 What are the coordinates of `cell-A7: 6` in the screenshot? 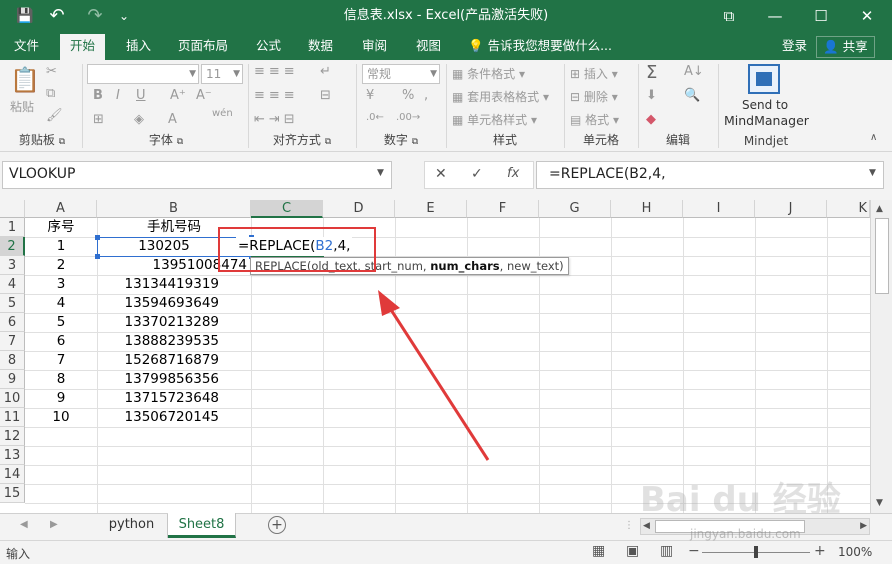 It's located at (61, 341).